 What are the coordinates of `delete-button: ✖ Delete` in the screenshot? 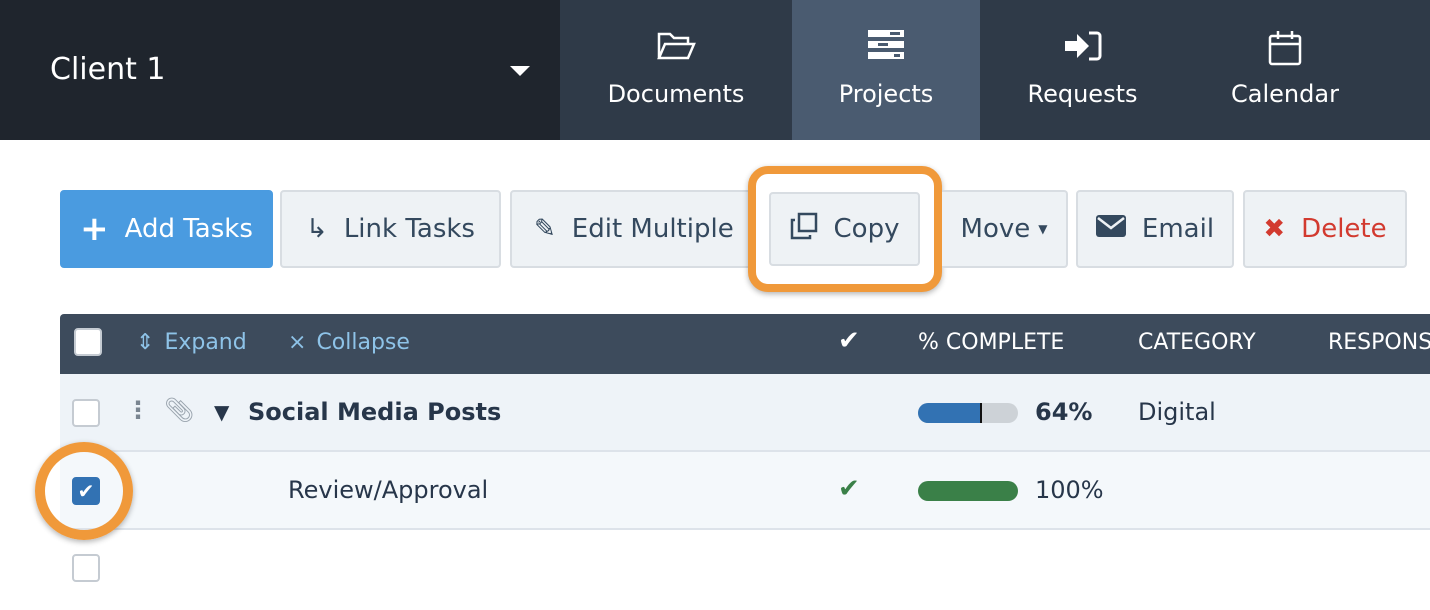 It's located at (1325, 229).